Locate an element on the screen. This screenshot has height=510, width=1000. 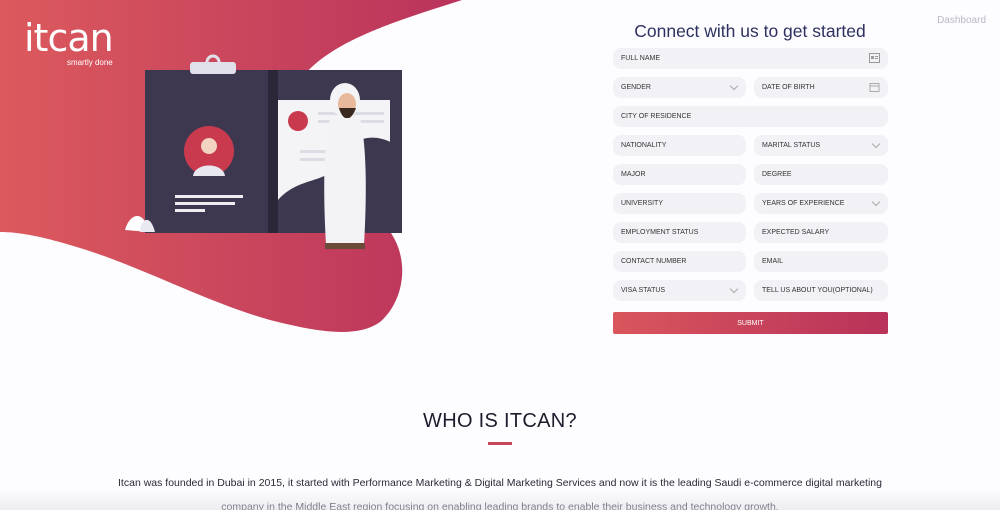
major-field is located at coordinates (679, 174).